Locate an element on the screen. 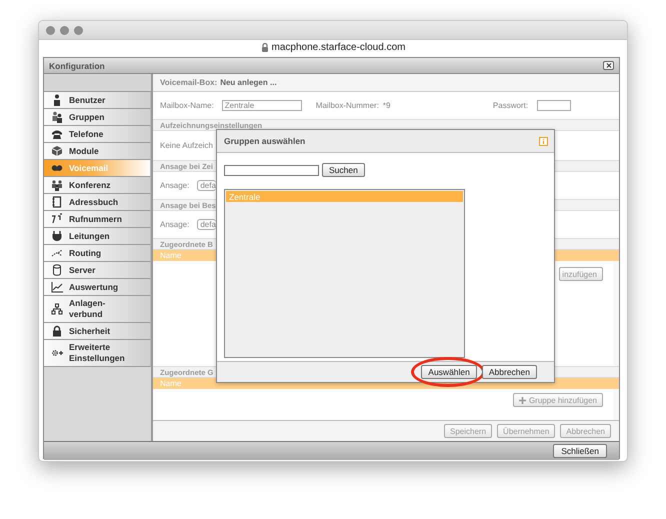 This screenshot has width=666, height=519. sidebar-item: Sicherheit is located at coordinates (97, 331).